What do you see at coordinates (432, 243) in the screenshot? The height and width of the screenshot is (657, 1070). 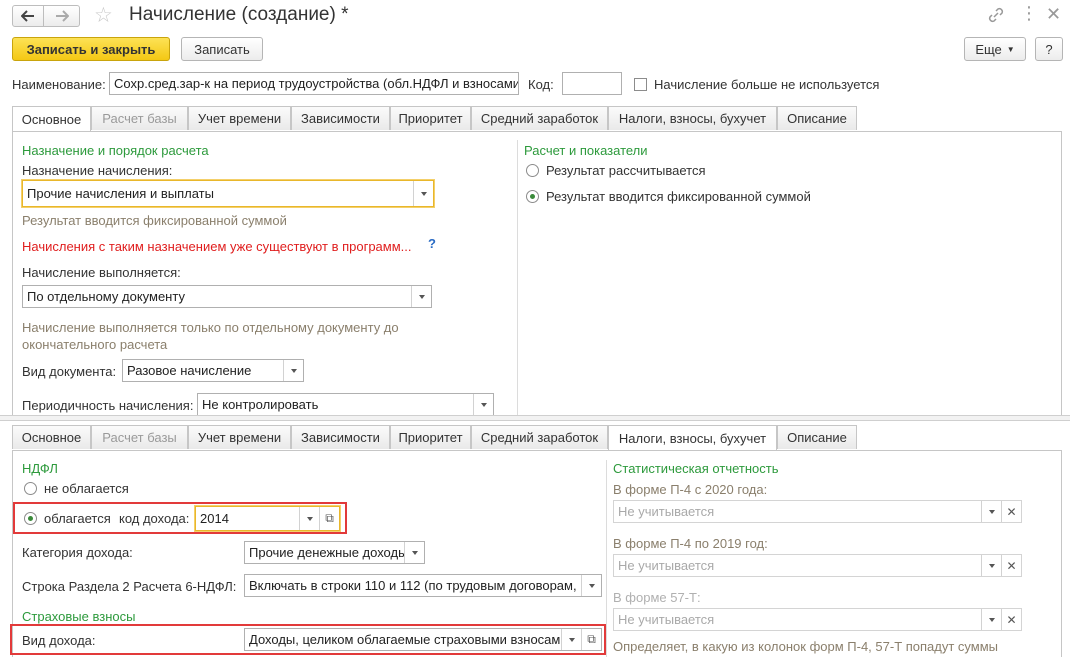 I see `help-question-icon: ?` at bounding box center [432, 243].